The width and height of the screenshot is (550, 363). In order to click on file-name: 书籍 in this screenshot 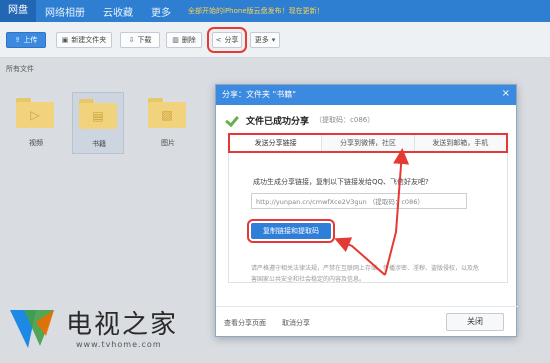, I will do `click(99, 144)`.